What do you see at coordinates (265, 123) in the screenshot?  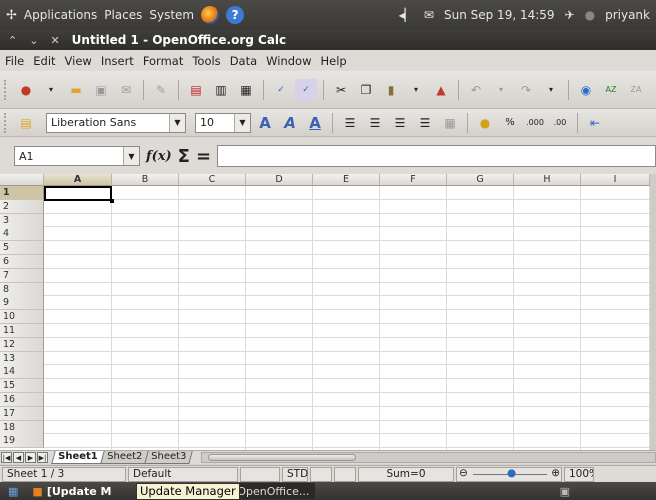 I see `bold-icon: A` at bounding box center [265, 123].